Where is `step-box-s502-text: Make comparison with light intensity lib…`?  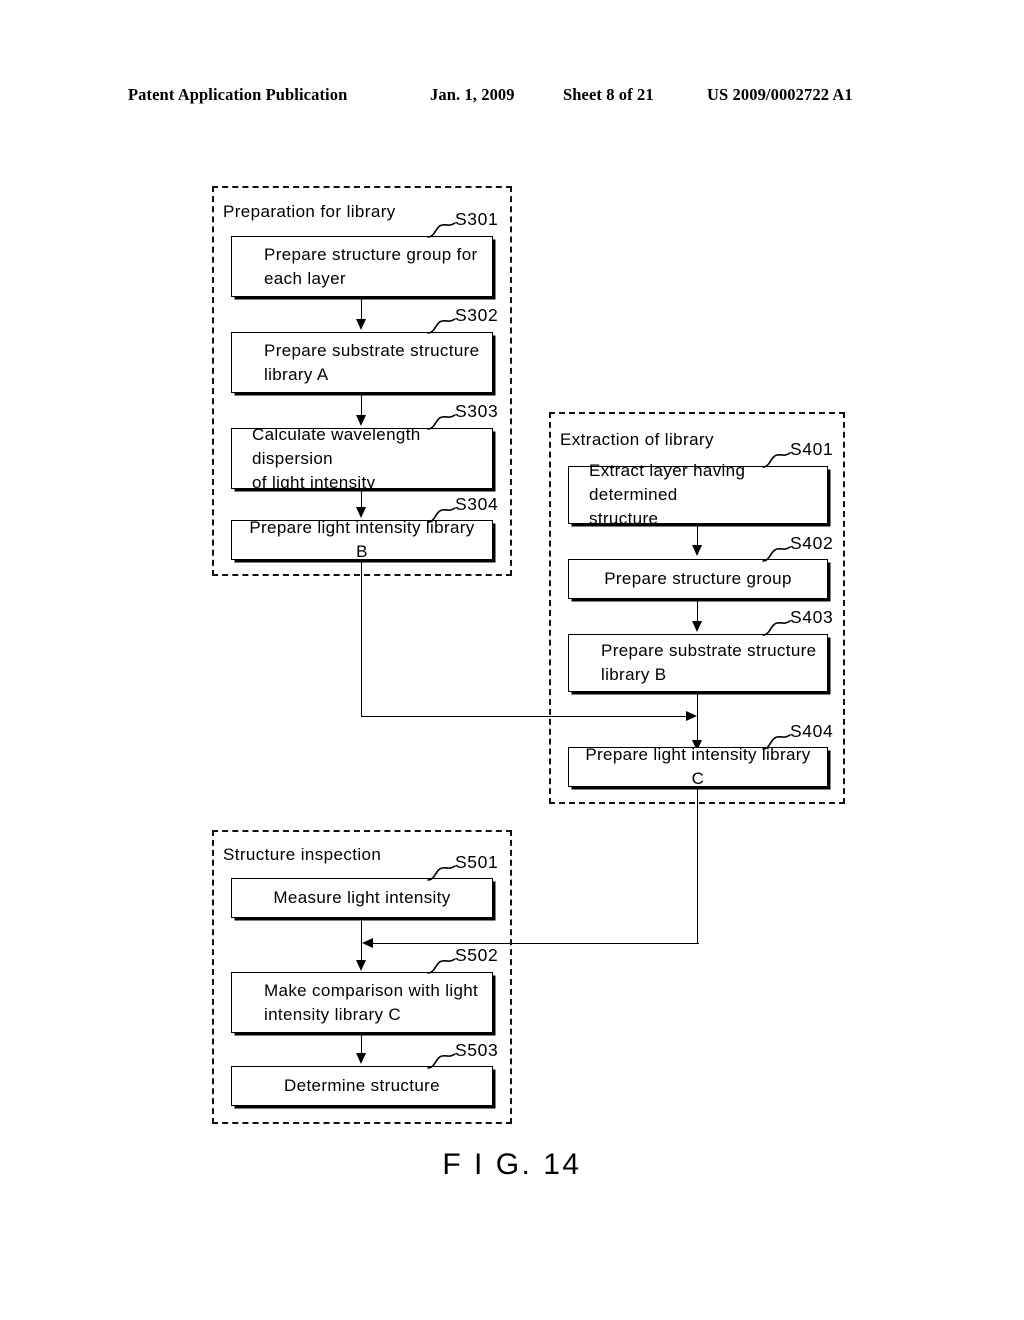 step-box-s502-text: Make comparison with light intensity lib… is located at coordinates (371, 1002).